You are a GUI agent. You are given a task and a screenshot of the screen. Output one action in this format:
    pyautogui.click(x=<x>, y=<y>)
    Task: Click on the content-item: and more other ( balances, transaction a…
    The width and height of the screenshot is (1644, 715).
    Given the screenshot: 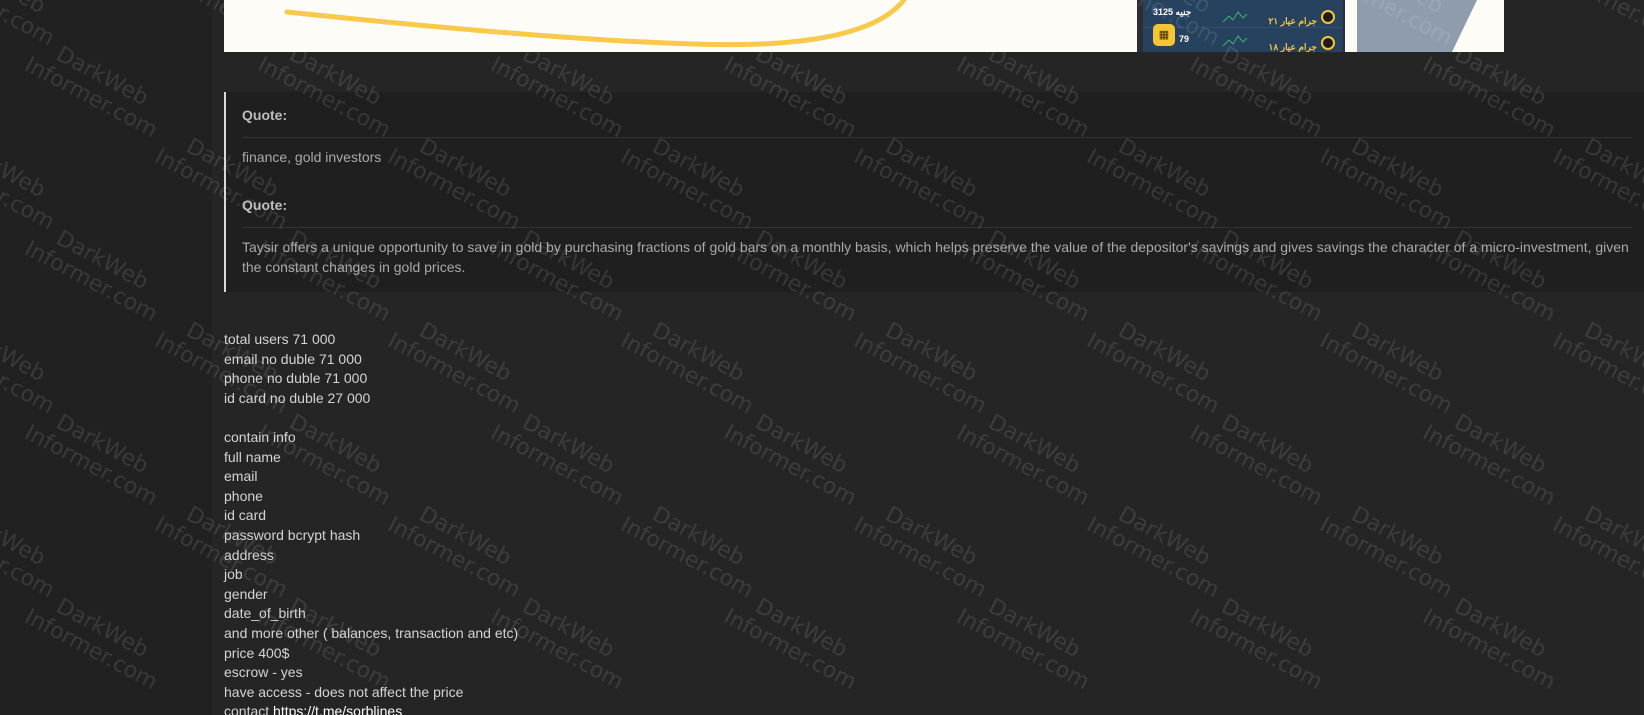 What is the action you would take?
    pyautogui.click(x=371, y=632)
    